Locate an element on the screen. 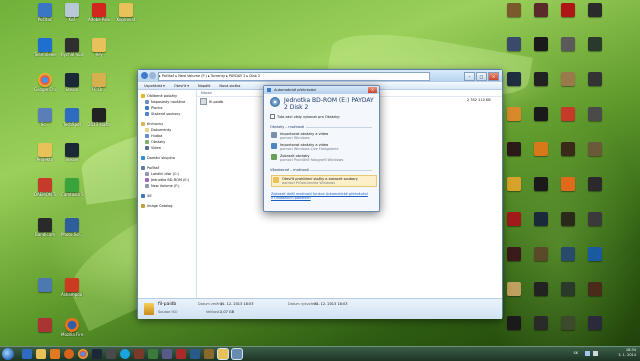 The width and height of the screenshot is (640, 361). desktop-icon-app is located at coordinates (45, 285).